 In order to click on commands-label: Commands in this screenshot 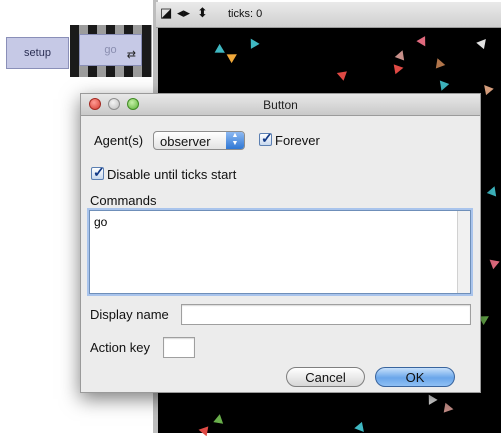, I will do `click(123, 200)`.